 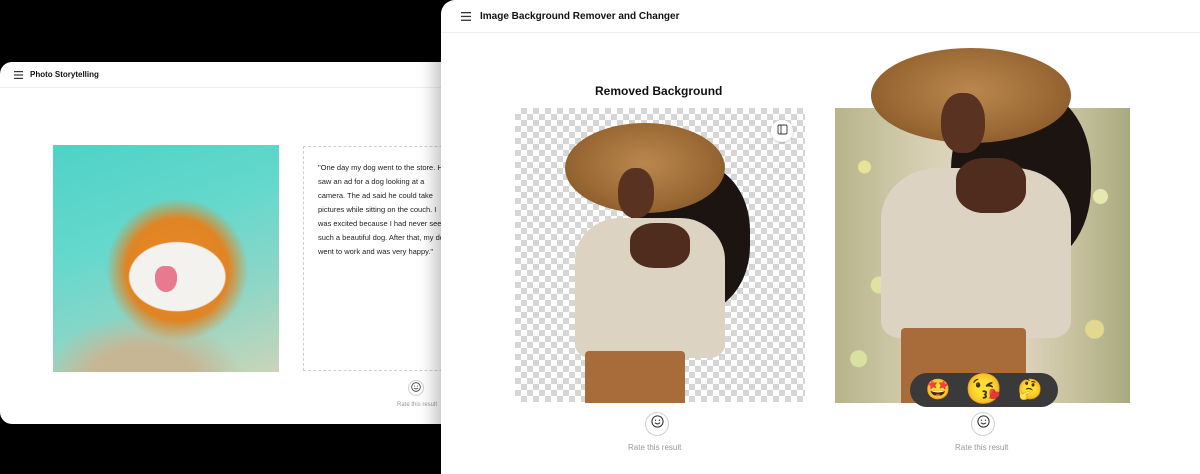 I want to click on window-title: Image Background Remover and Changer, so click(x=580, y=16).